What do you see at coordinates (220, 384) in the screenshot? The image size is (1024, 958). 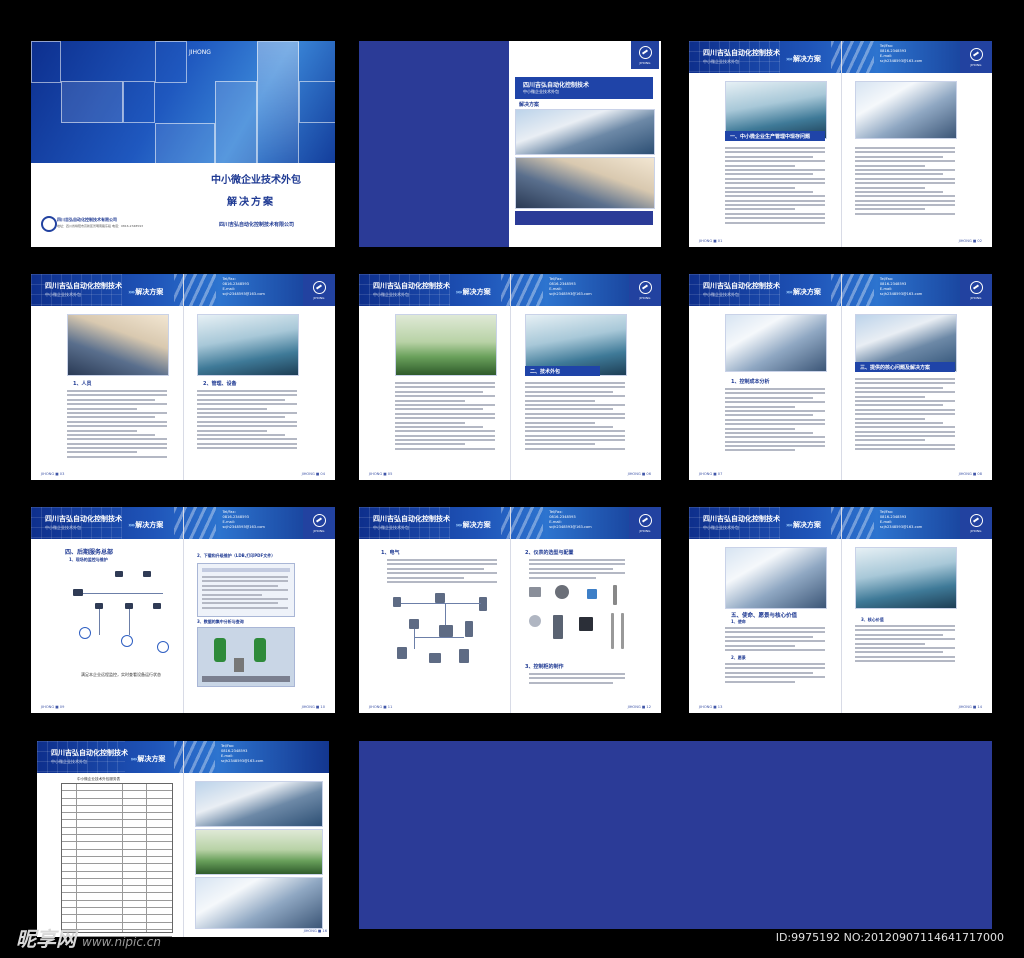 I see `section-title-management: 2、管理、设备` at bounding box center [220, 384].